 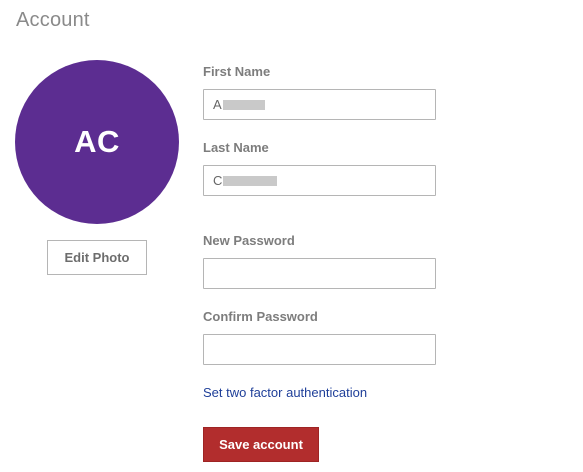 What do you see at coordinates (249, 240) in the screenshot?
I see `new-password-label: New Password` at bounding box center [249, 240].